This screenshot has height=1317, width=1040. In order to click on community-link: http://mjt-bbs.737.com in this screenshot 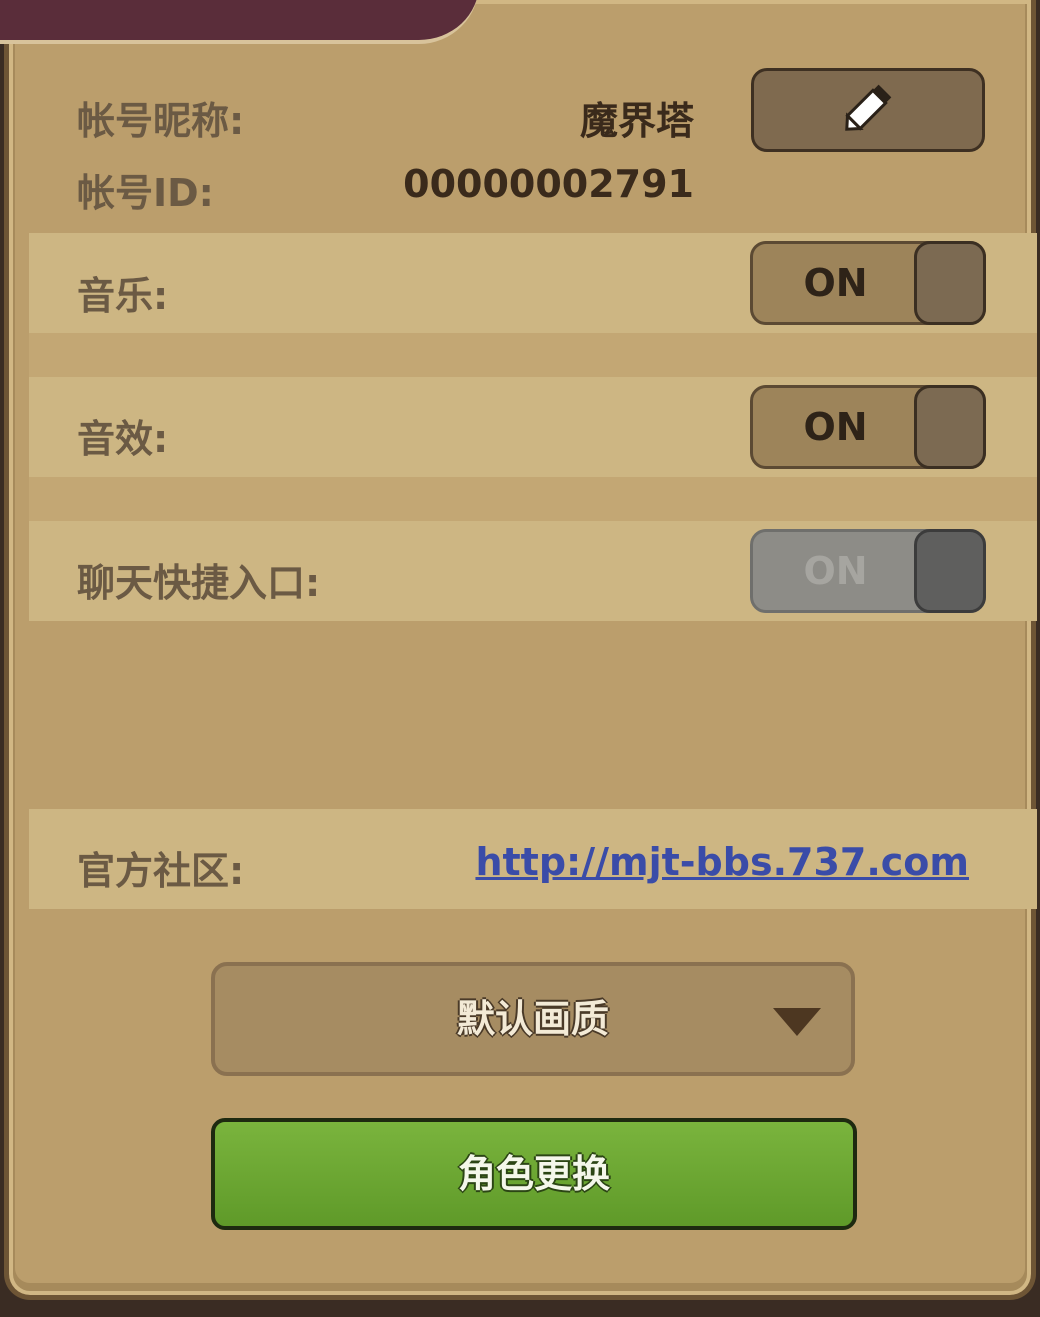, I will do `click(722, 862)`.